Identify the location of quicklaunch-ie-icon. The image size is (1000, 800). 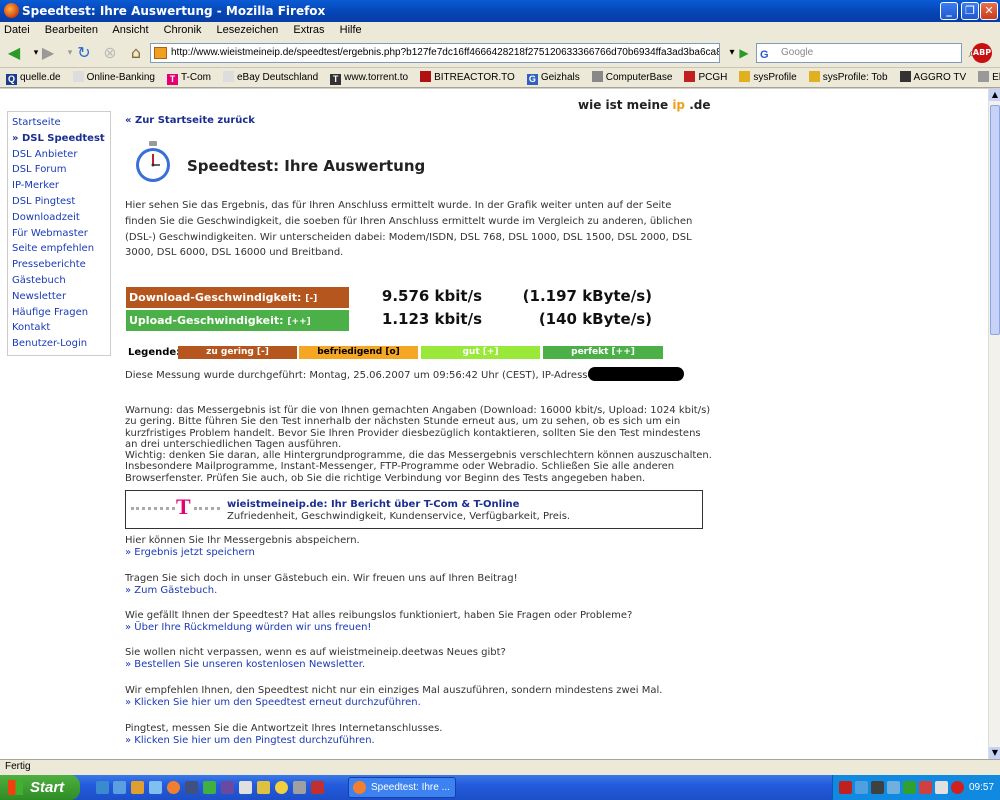
(119, 787).